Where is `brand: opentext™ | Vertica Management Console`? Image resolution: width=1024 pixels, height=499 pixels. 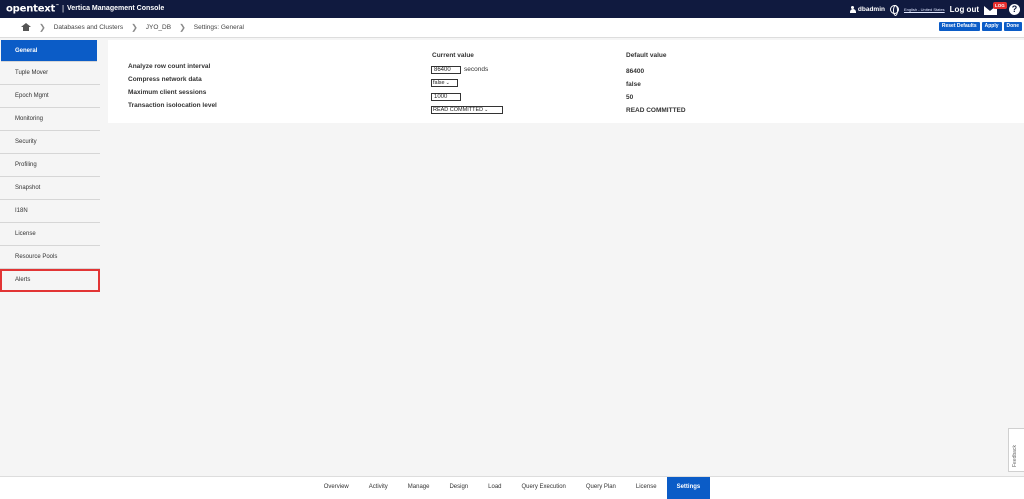 brand: opentext™ | Vertica Management Console is located at coordinates (82, 8).